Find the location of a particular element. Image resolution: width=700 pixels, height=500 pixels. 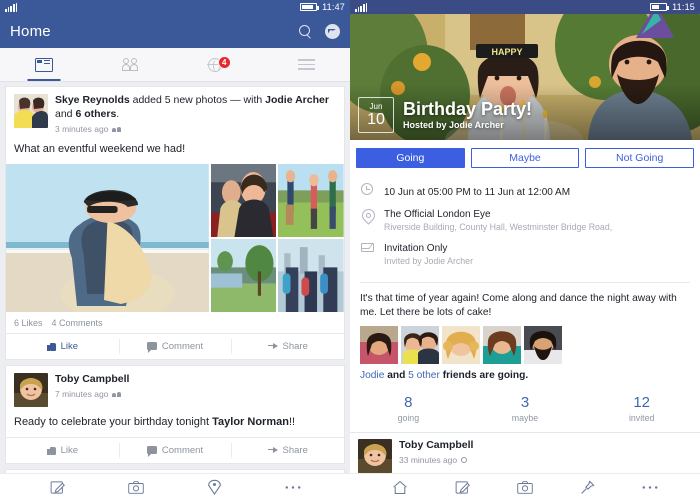

search-icon is located at coordinates (305, 31).